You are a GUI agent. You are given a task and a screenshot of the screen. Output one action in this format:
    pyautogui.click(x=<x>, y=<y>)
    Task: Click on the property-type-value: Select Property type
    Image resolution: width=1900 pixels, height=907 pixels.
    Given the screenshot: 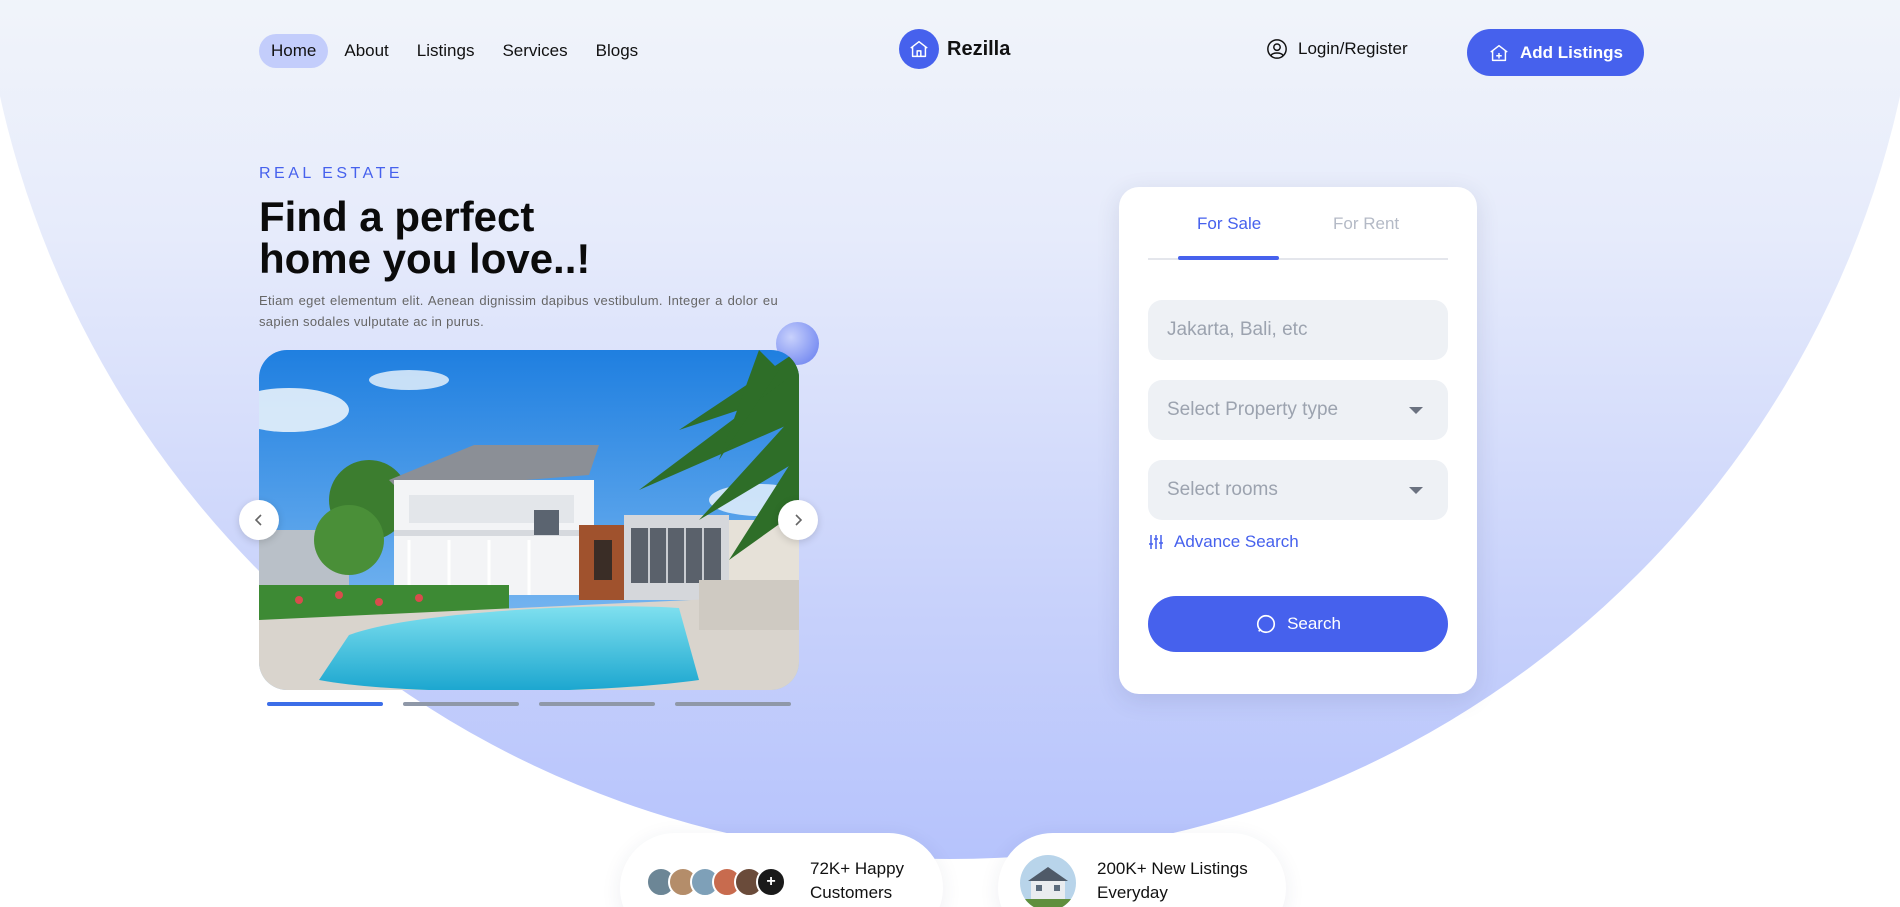 What is the action you would take?
    pyautogui.click(x=1253, y=409)
    